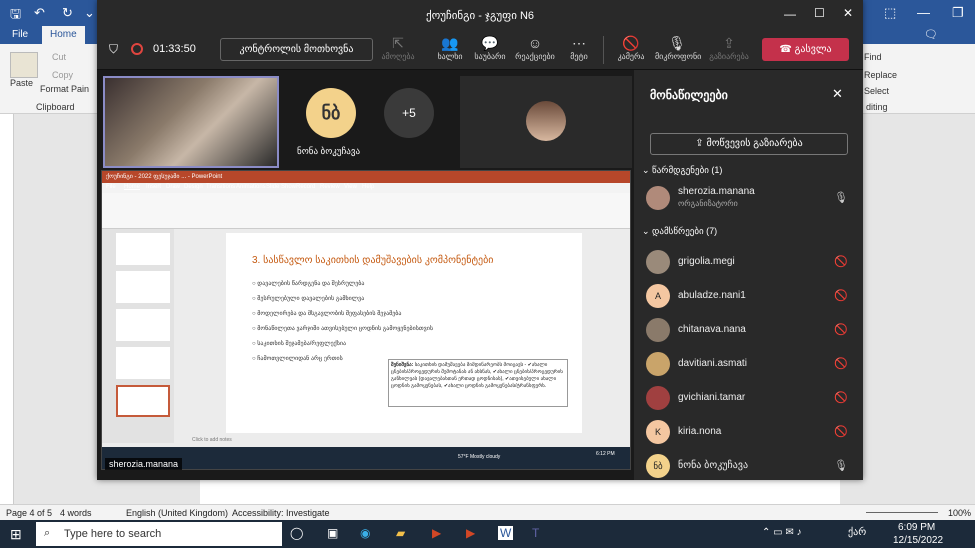 Image resolution: width=975 pixels, height=548 pixels. Describe the element at coordinates (153, 187) in the screenshot. I see `ppt-tab: Insert` at that location.